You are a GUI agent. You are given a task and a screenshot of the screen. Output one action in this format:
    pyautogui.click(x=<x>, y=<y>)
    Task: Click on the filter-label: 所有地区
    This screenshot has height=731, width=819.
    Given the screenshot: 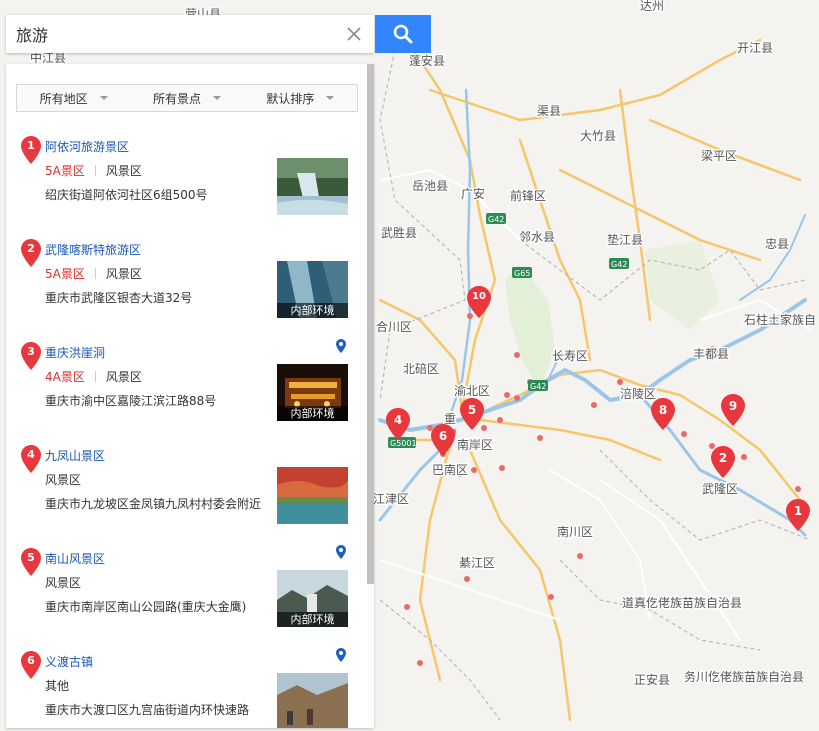 What is the action you would take?
    pyautogui.click(x=63, y=98)
    